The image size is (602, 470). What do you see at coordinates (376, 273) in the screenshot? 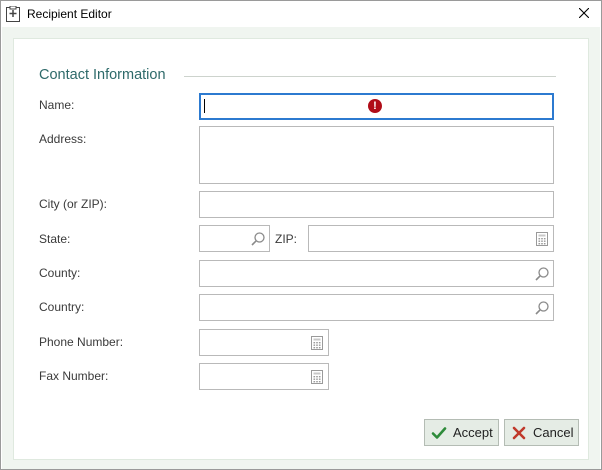
I see `county-lookup-input` at bounding box center [376, 273].